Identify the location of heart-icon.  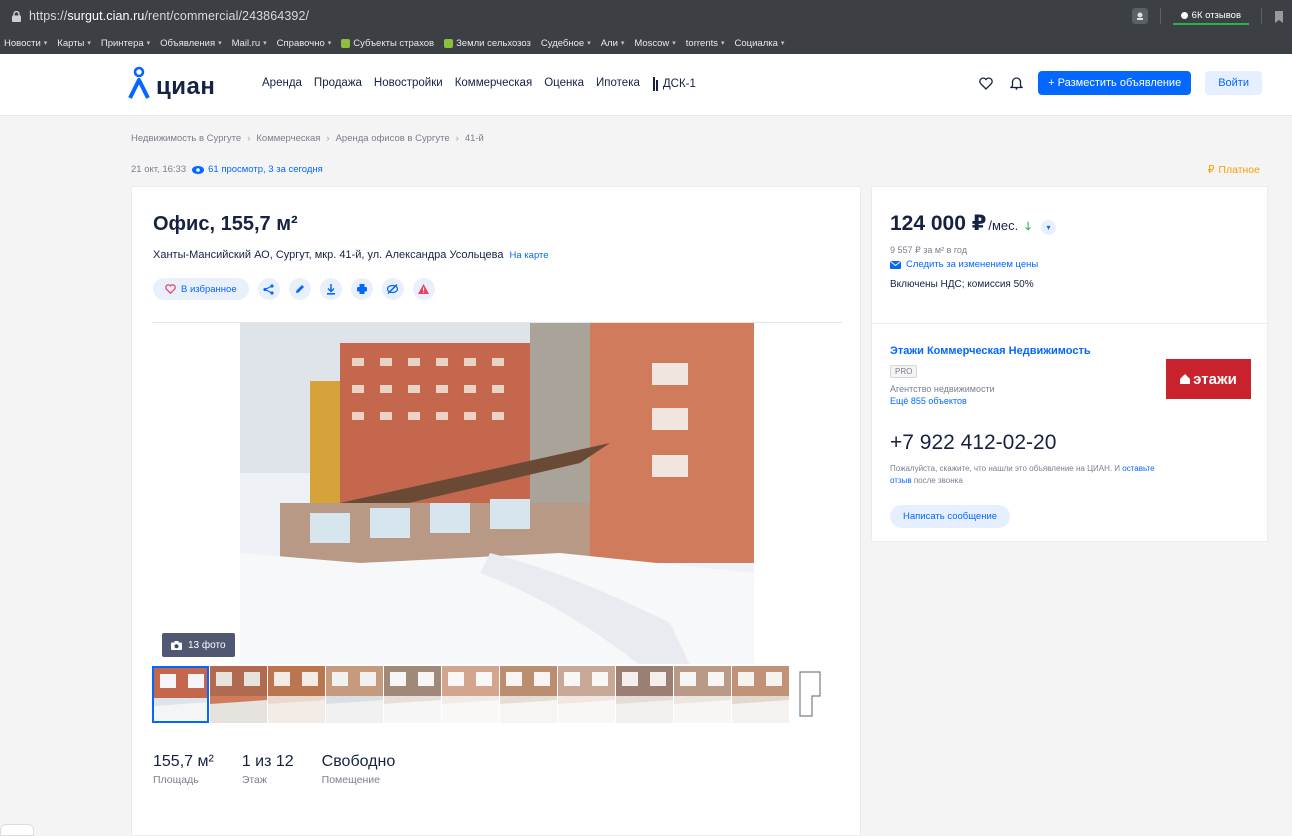
(986, 83).